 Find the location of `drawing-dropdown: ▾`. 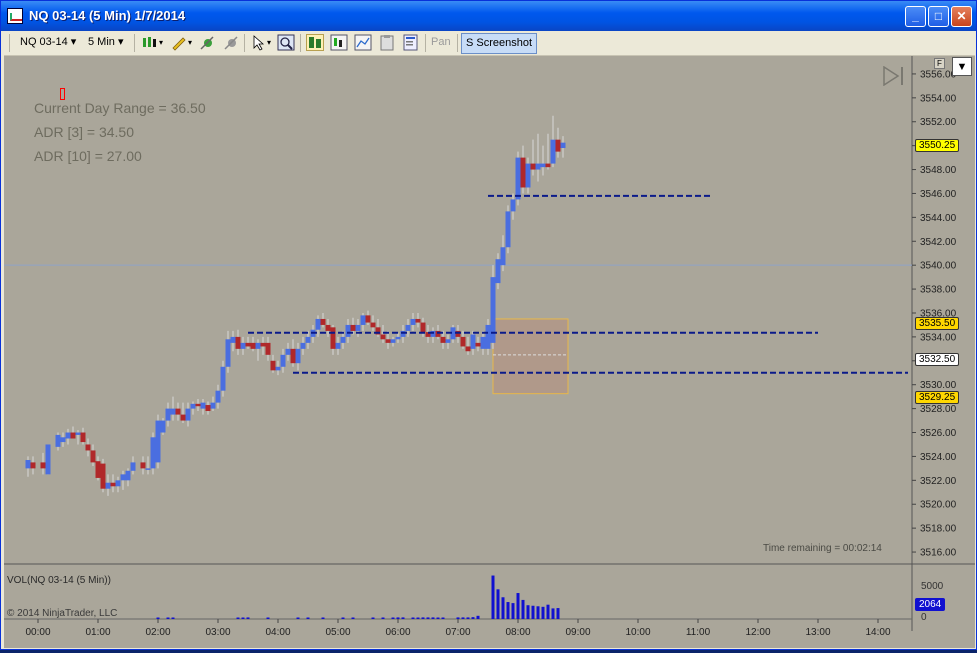

drawing-dropdown: ▾ is located at coordinates (190, 42).